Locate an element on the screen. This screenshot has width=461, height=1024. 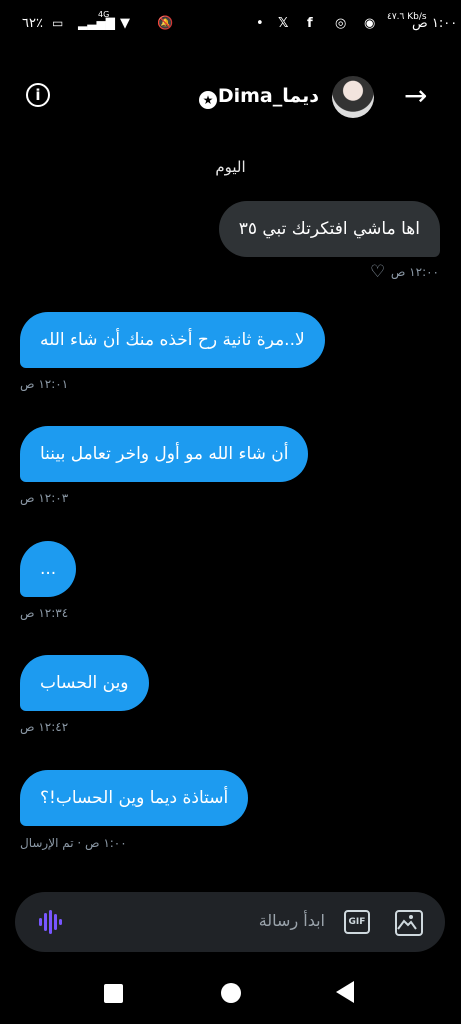
received-message: لا..مرة ثانية رح أخذه منك أن شاء الله is located at coordinates (172, 340).